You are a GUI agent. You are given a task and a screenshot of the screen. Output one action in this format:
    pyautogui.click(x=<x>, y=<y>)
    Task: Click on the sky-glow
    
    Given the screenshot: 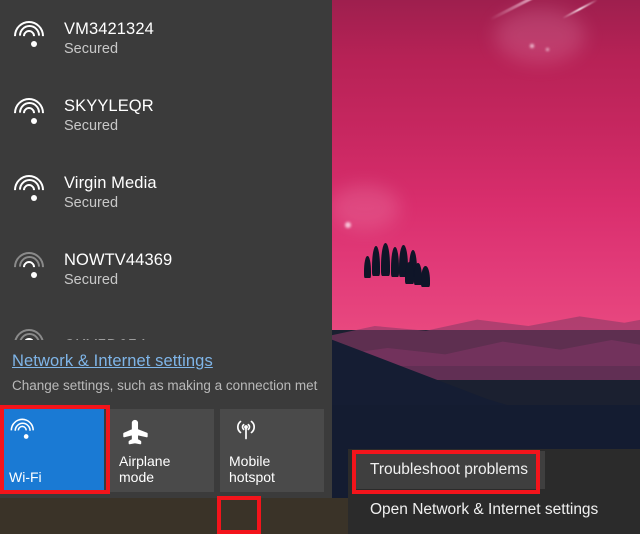 What is the action you would take?
    pyautogui.click(x=540, y=35)
    